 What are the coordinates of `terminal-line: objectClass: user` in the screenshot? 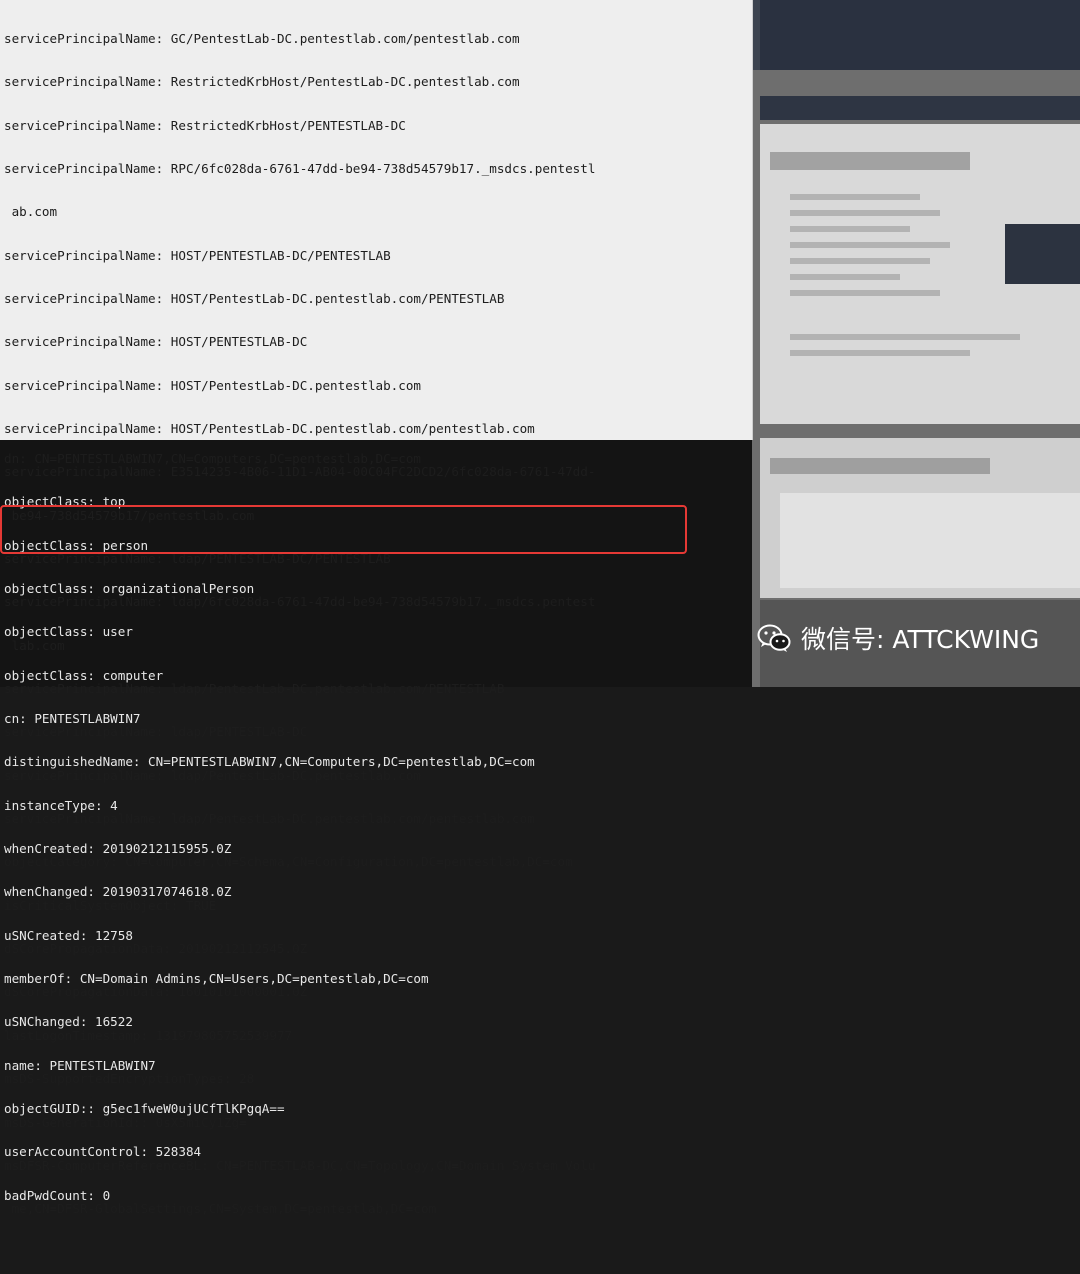 It's located at (68, 632).